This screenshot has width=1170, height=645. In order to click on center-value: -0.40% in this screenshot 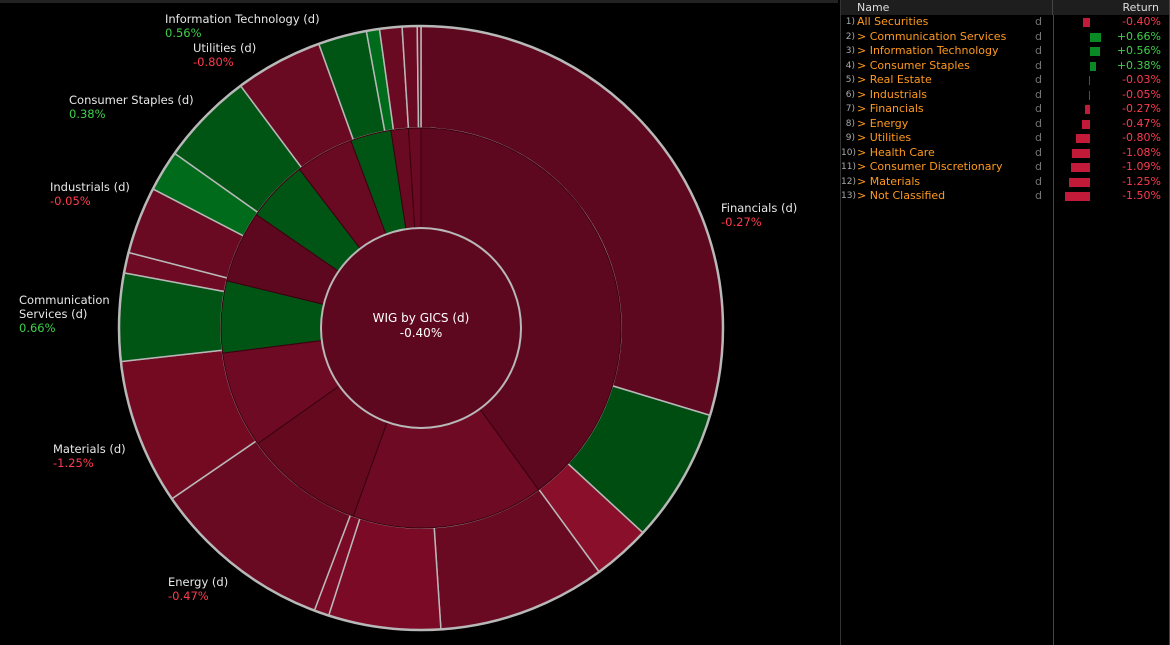, I will do `click(421, 333)`.